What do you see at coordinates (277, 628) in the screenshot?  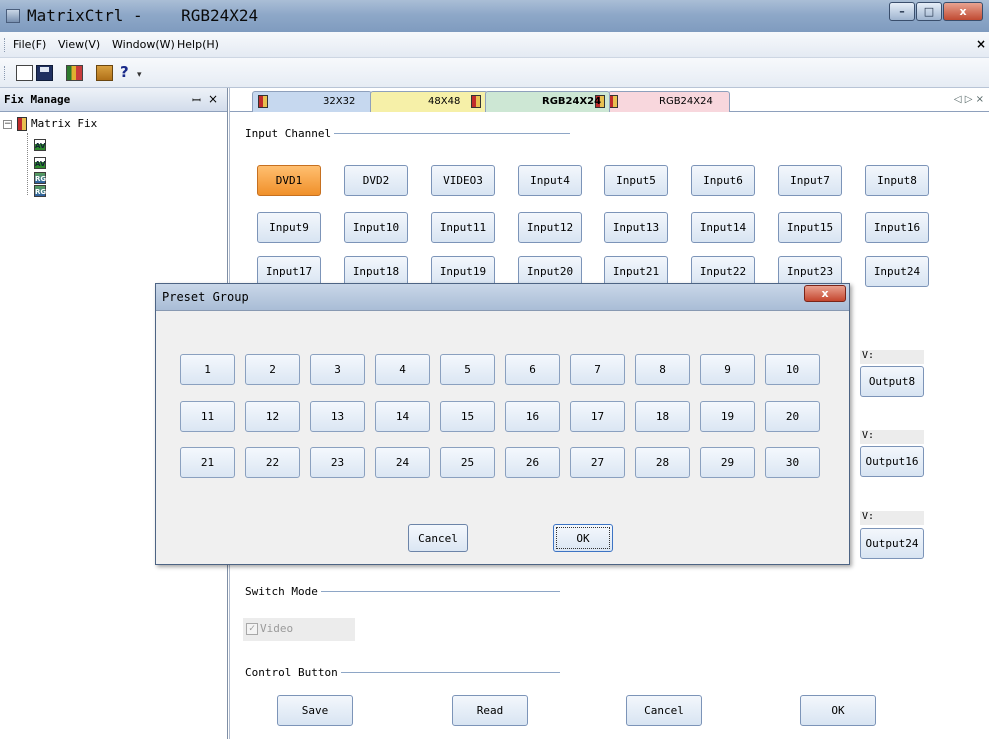 I see `video-checkbox-label: Video` at bounding box center [277, 628].